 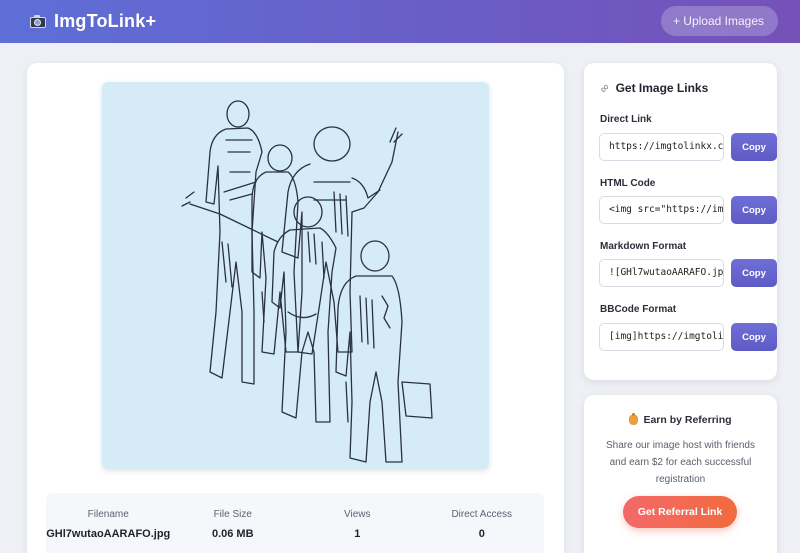 What do you see at coordinates (400, 21) in the screenshot?
I see `app-header: ImgToLink+ + Upload Images` at bounding box center [400, 21].